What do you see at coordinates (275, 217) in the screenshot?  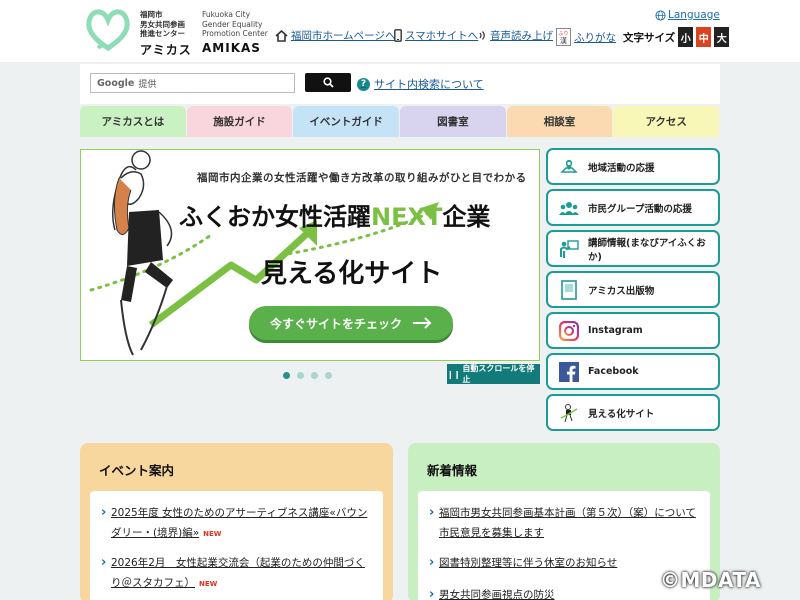 I see `hero-title-part1: ふくおか女性活躍` at bounding box center [275, 217].